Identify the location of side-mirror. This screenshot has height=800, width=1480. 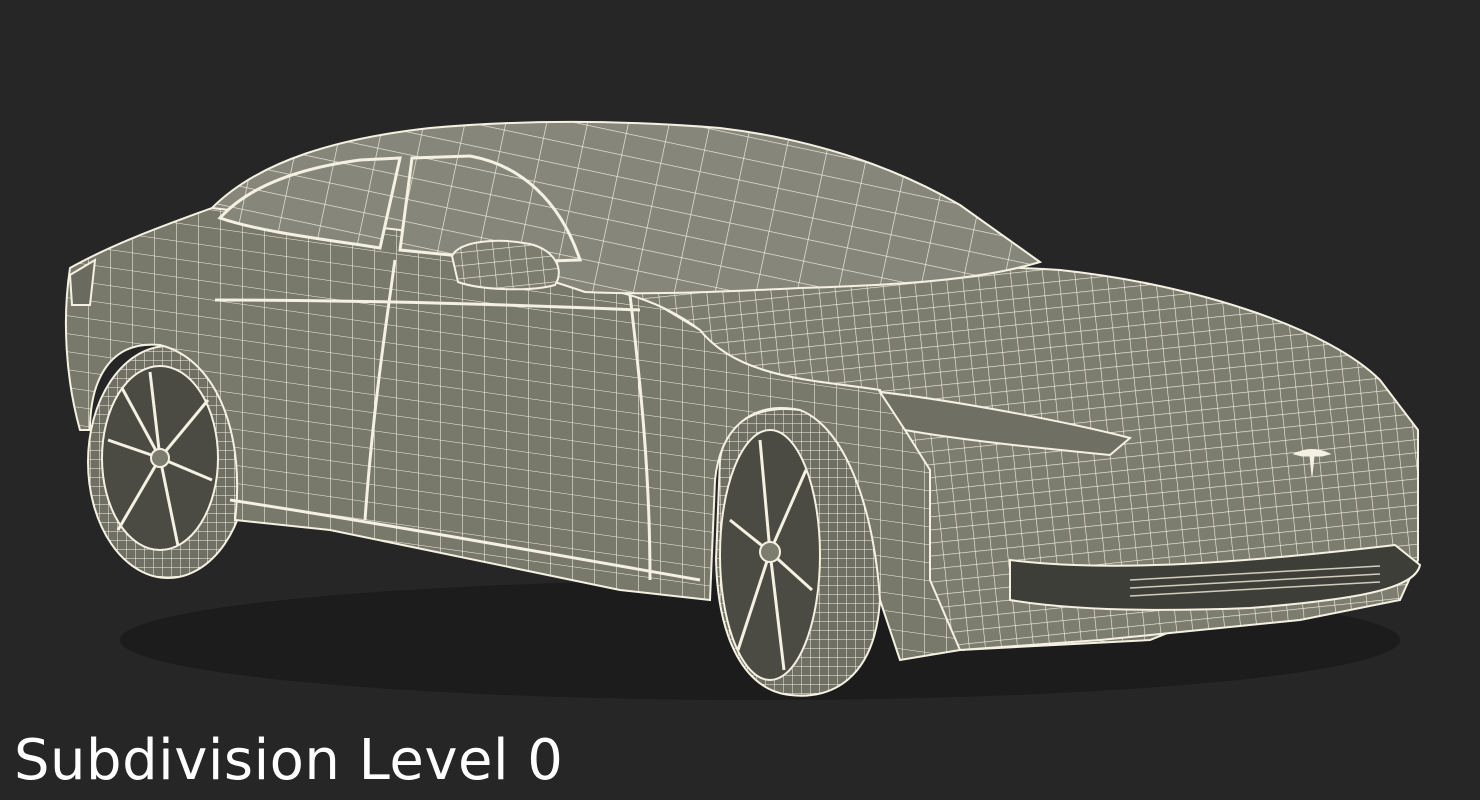
(505, 265).